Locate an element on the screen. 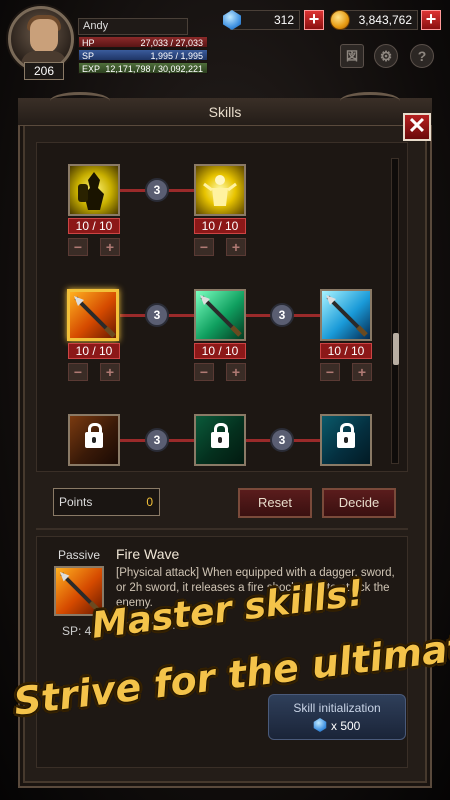  sp-bar: SP 1,995 / 1,995 is located at coordinates (143, 55).